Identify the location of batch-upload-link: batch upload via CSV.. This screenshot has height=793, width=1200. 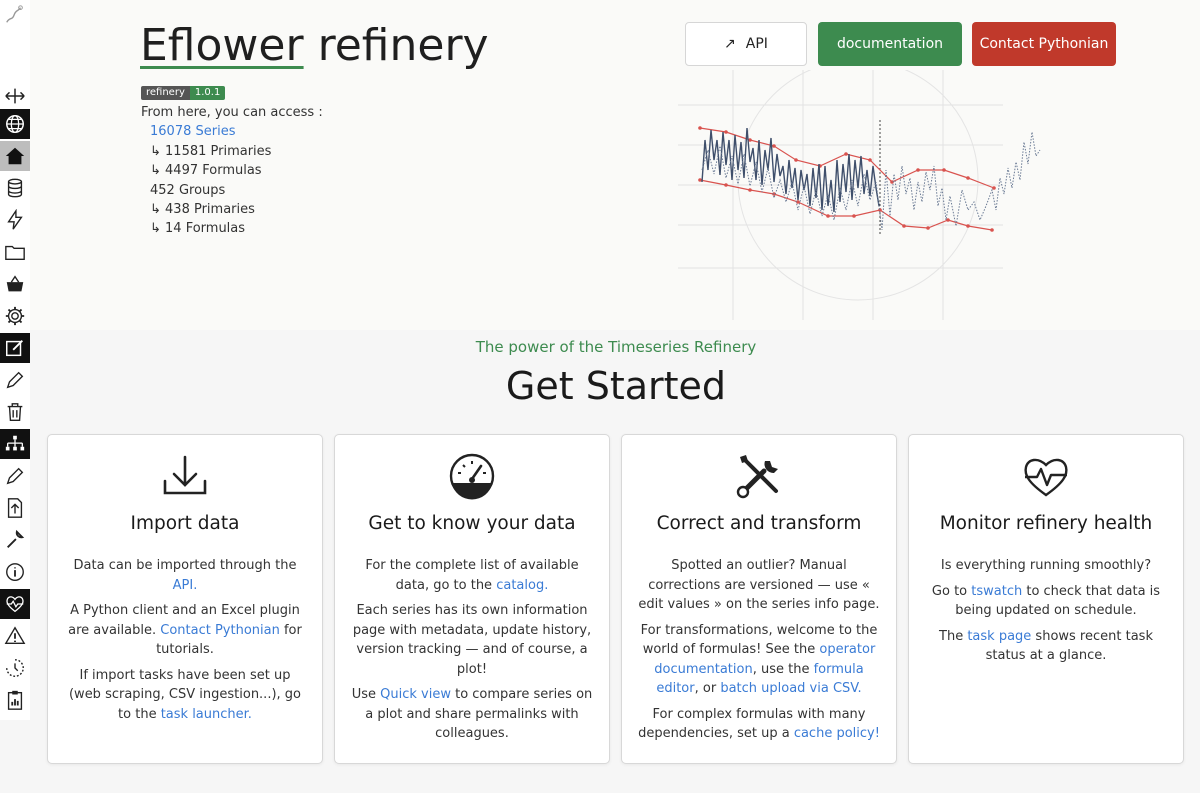
(790, 688).